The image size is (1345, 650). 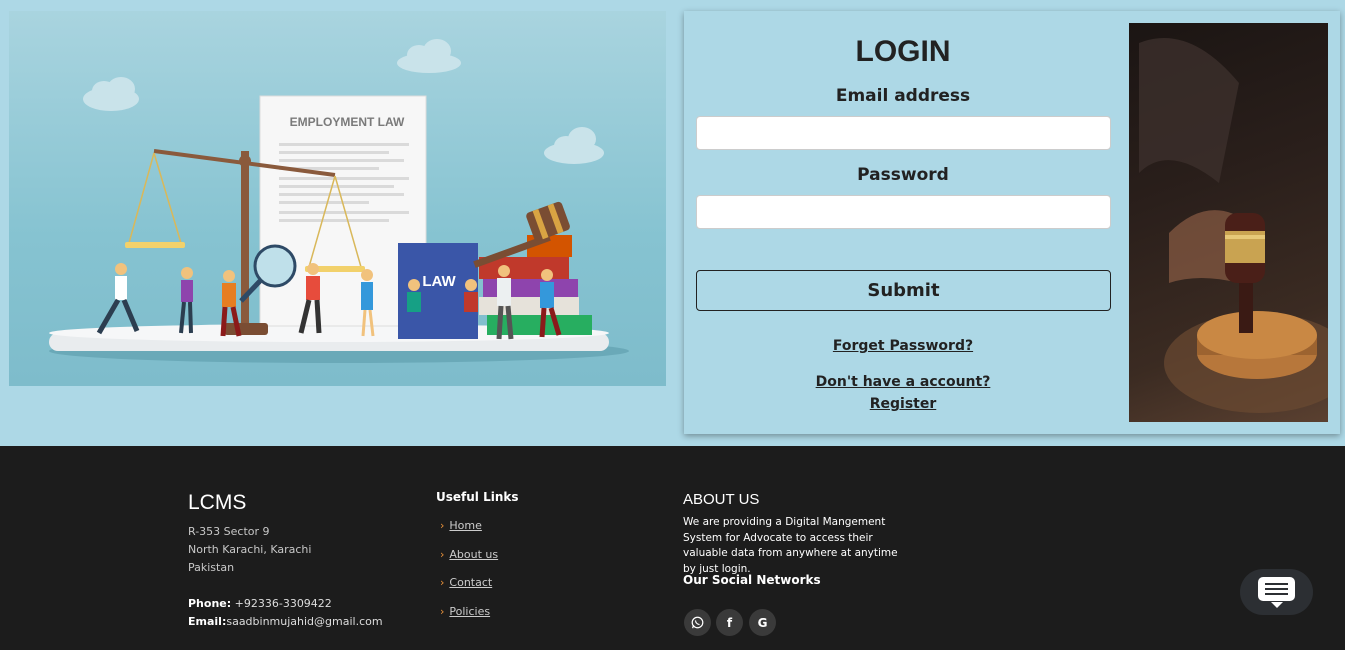 What do you see at coordinates (217, 502) in the screenshot?
I see `footer-brand: LCMS` at bounding box center [217, 502].